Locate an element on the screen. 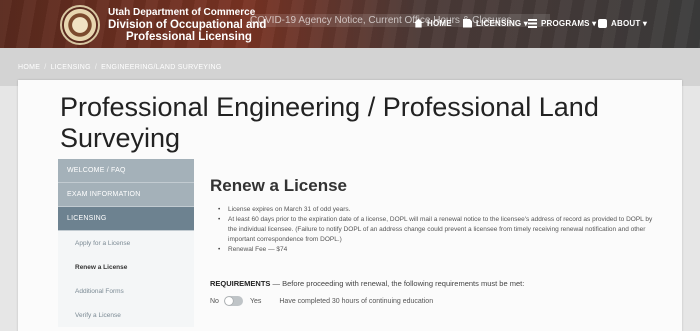  breadcrumb-licensing: LICENSING is located at coordinates (70, 67).